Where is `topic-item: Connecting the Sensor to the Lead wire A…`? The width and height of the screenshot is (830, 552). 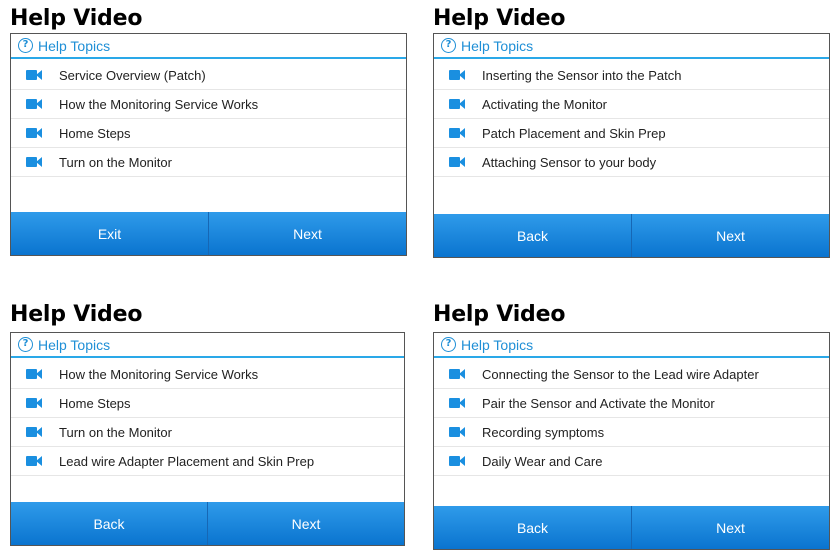 topic-item: Connecting the Sensor to the Lead wire A… is located at coordinates (631, 374).